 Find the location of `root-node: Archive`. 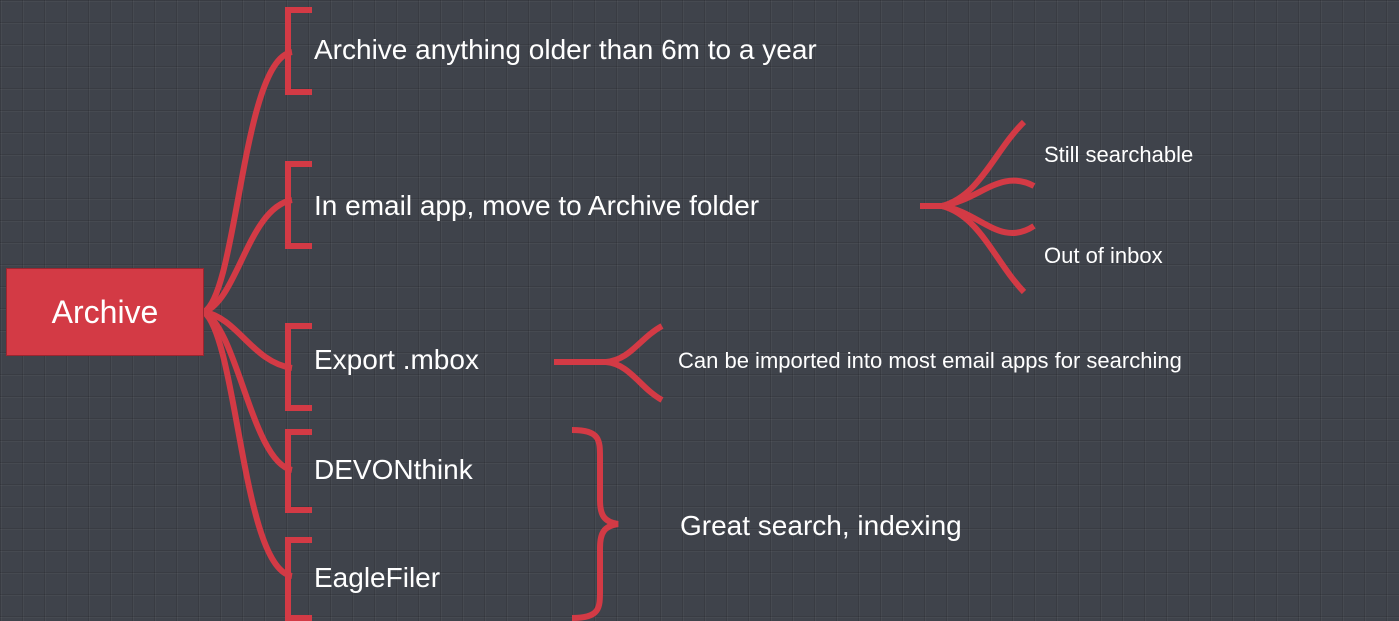

root-node: Archive is located at coordinates (105, 312).